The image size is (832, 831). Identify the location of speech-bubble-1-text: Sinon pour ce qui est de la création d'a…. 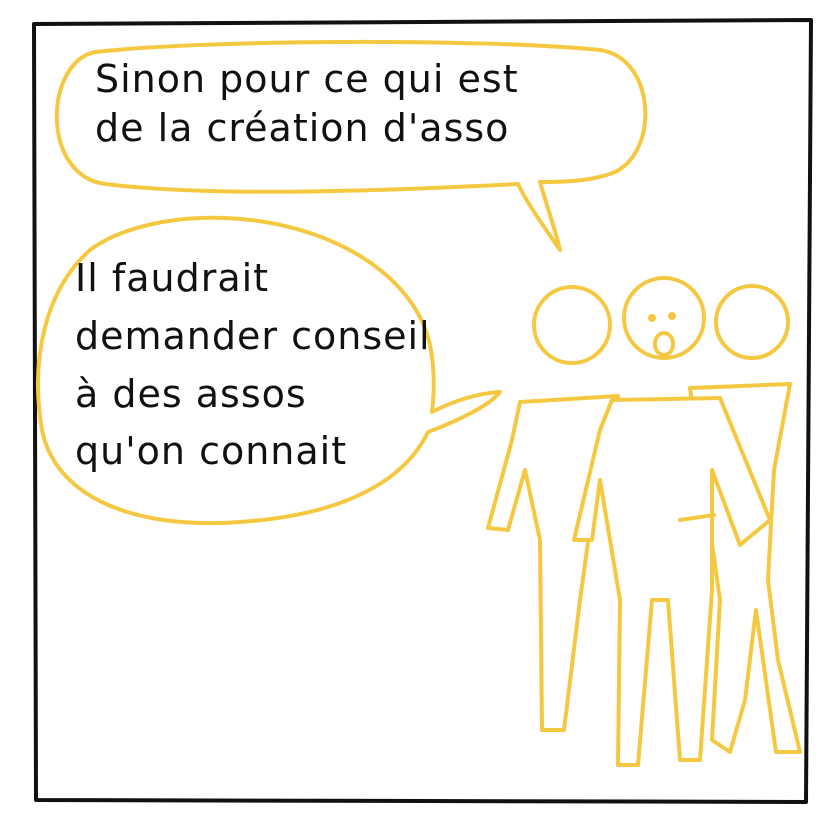
(307, 104).